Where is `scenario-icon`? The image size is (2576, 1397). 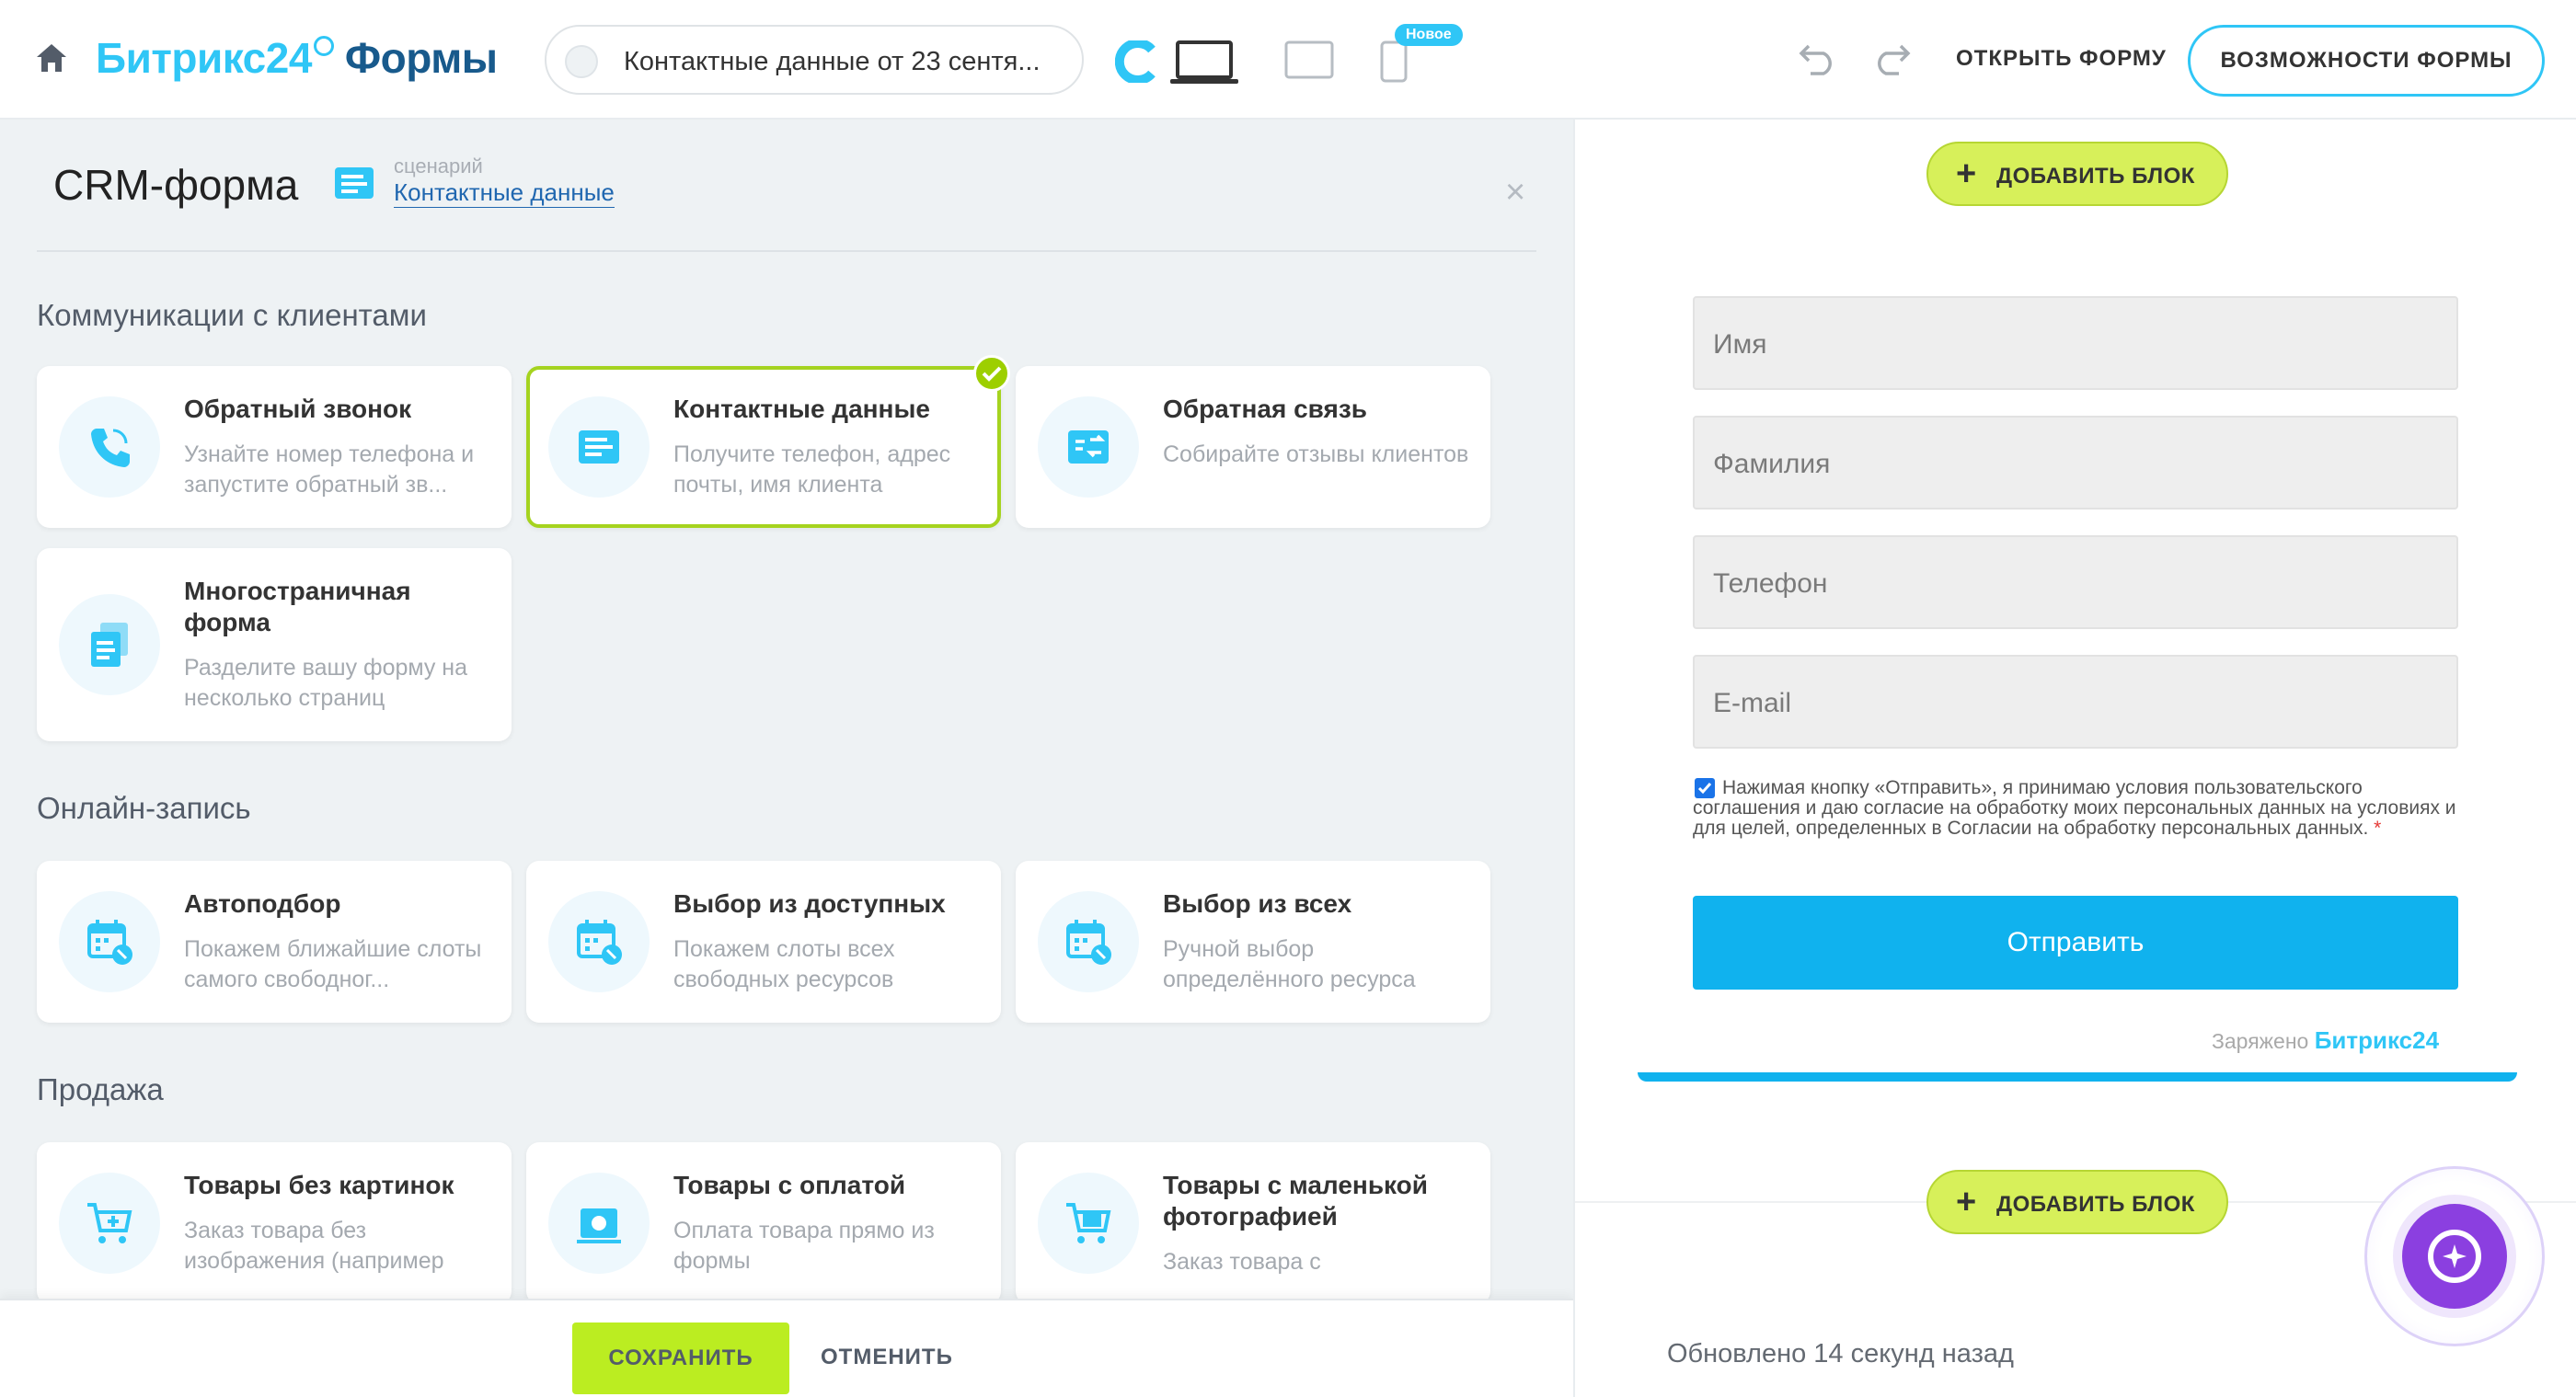
scenario-icon is located at coordinates (354, 183).